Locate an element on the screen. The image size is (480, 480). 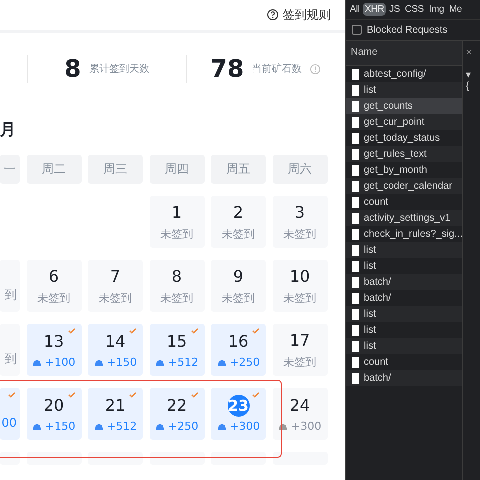
filter-tab: JS is located at coordinates (394, 9).